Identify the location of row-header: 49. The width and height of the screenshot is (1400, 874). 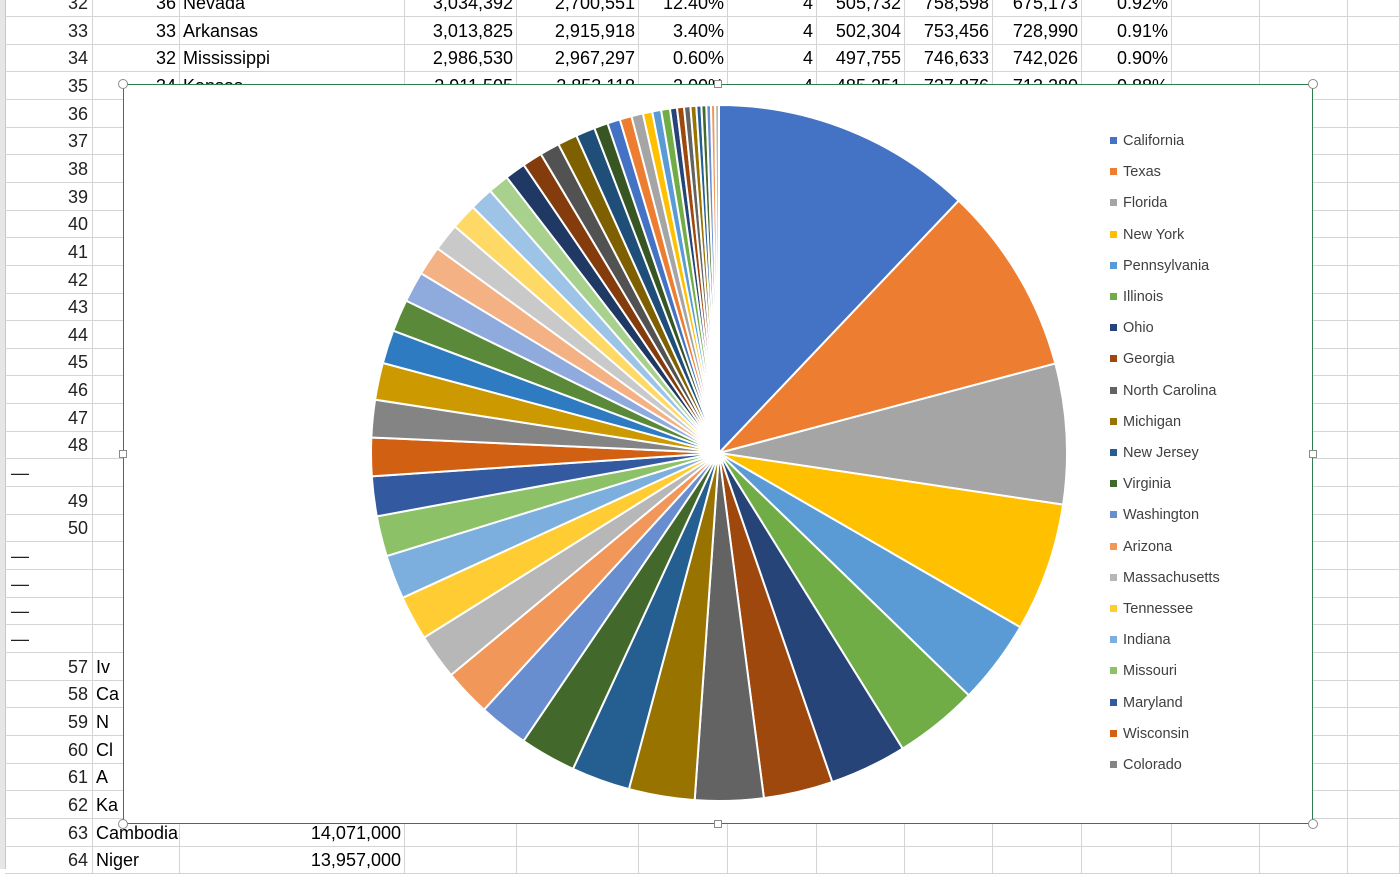
(49, 500).